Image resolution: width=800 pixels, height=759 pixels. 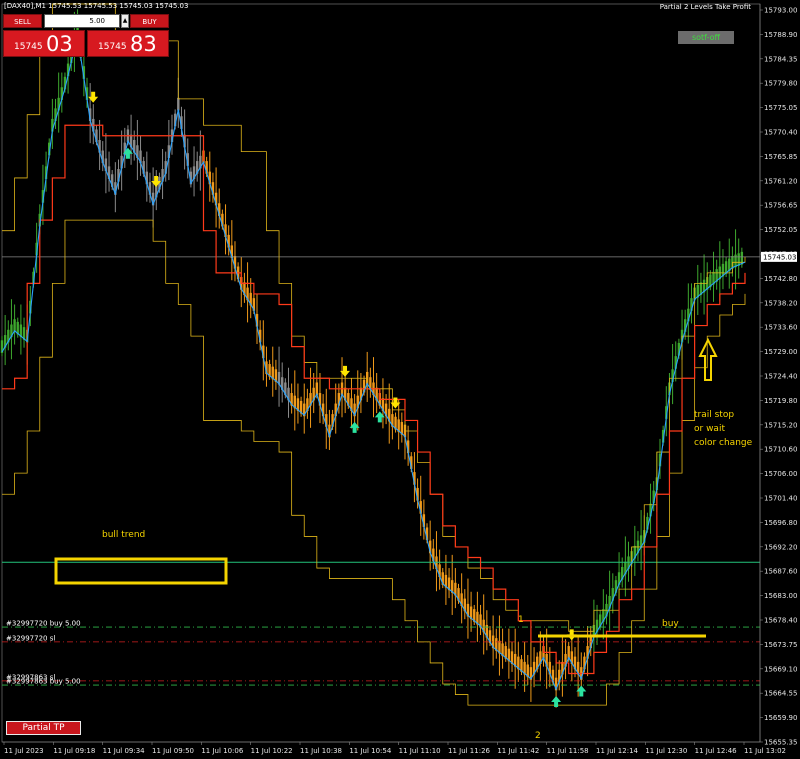 I want to click on y-tick-label: 15669.10, so click(x=780, y=669).